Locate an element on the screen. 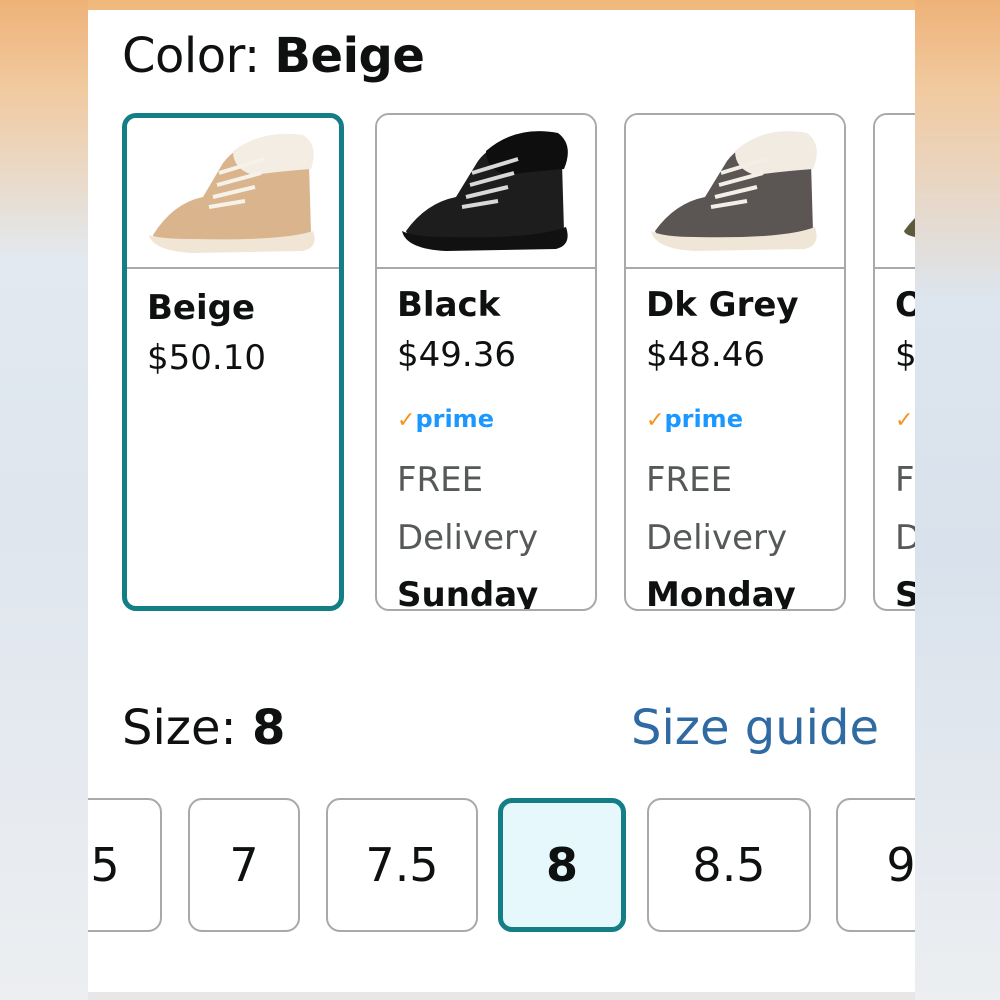 This screenshot has height=1000, width=1000. delivery-free-label: F is located at coordinates (905, 480).